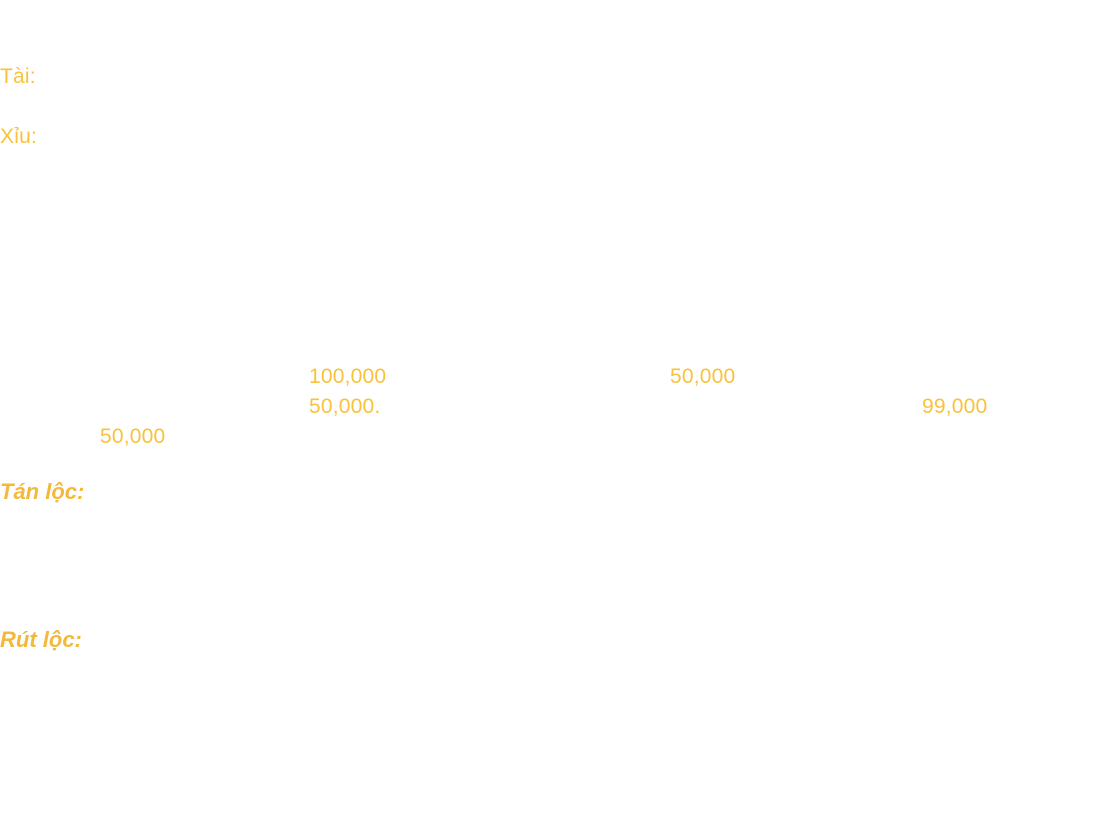  What do you see at coordinates (18, 136) in the screenshot?
I see `xiu-label: Xỉu:` at bounding box center [18, 136].